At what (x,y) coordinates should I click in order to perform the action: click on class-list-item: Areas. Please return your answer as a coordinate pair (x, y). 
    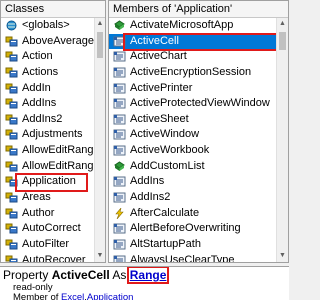
    Looking at the image, I should click on (47, 198).